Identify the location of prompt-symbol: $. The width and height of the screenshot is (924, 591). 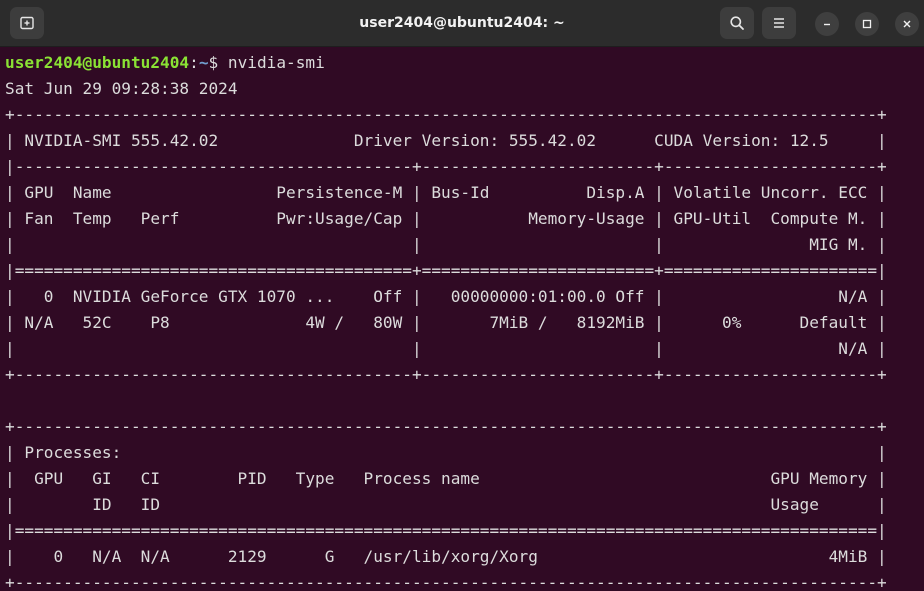
(218, 62).